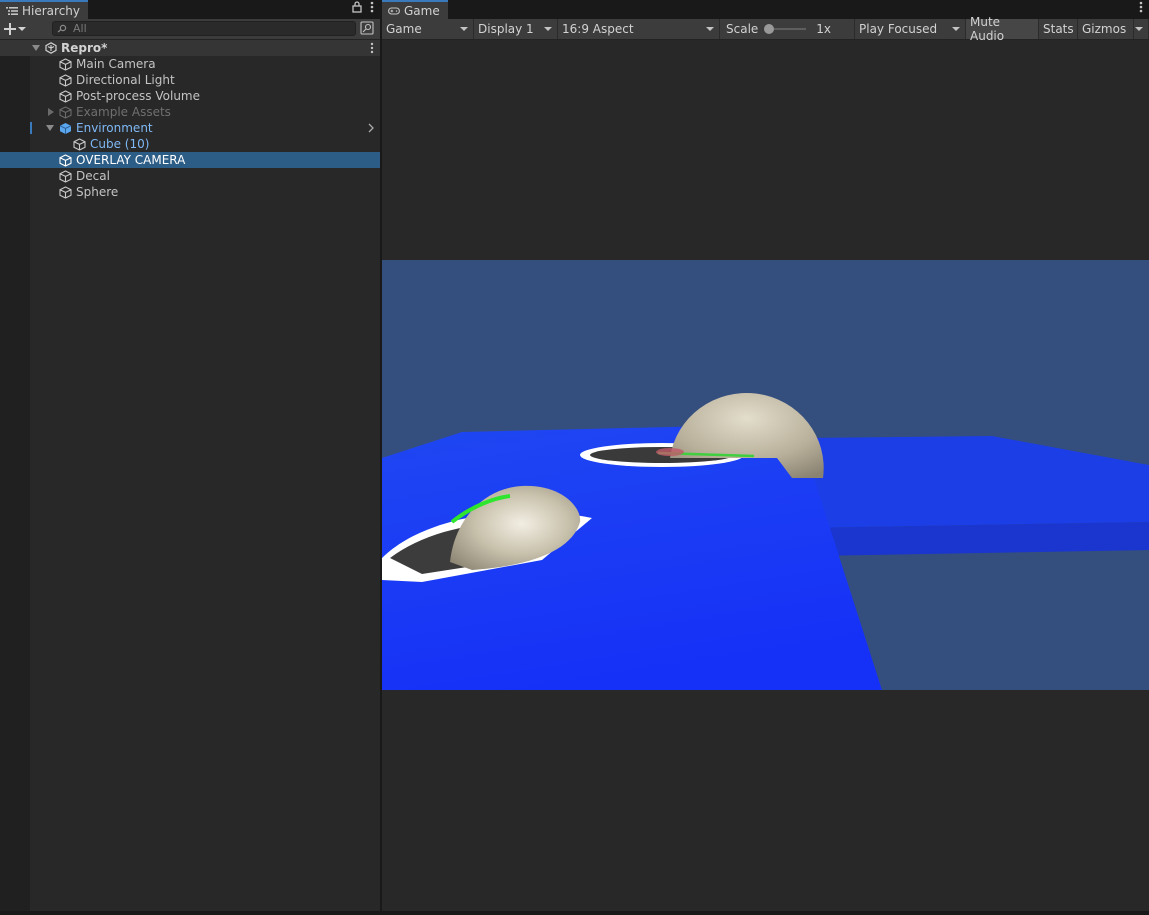  Describe the element at coordinates (190, 144) in the screenshot. I see `list-item-cube-10: Cube (10)` at that location.